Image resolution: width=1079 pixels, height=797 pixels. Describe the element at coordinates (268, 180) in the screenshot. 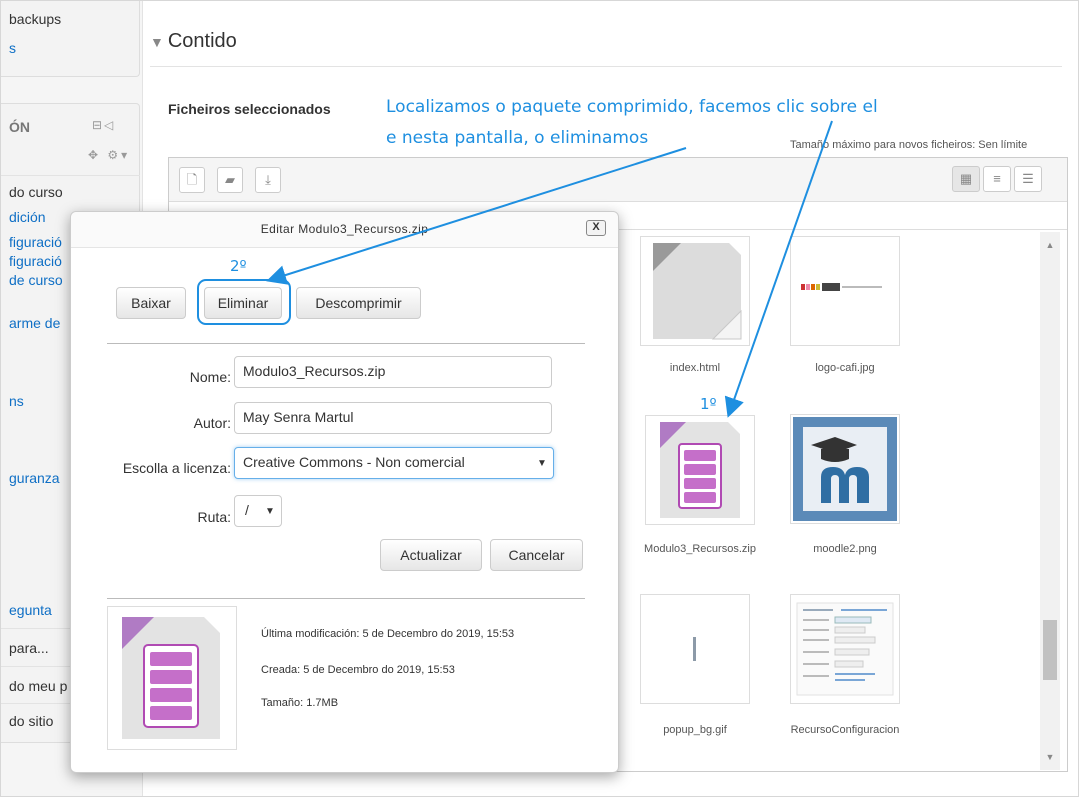

I see `download-all-button: ⤓` at that location.